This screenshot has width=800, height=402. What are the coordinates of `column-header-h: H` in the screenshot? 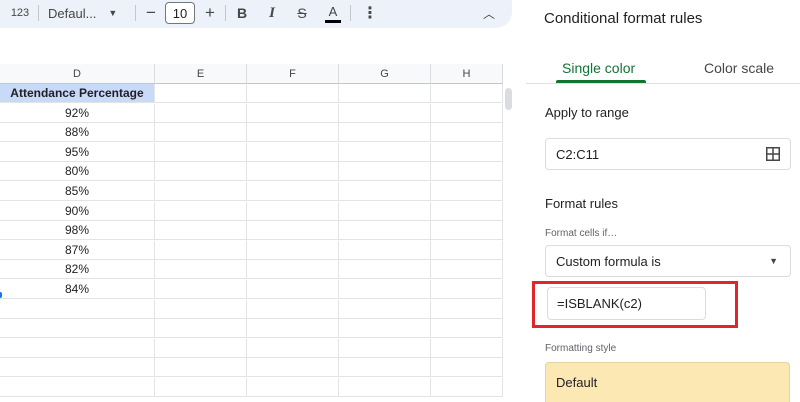 It's located at (467, 74).